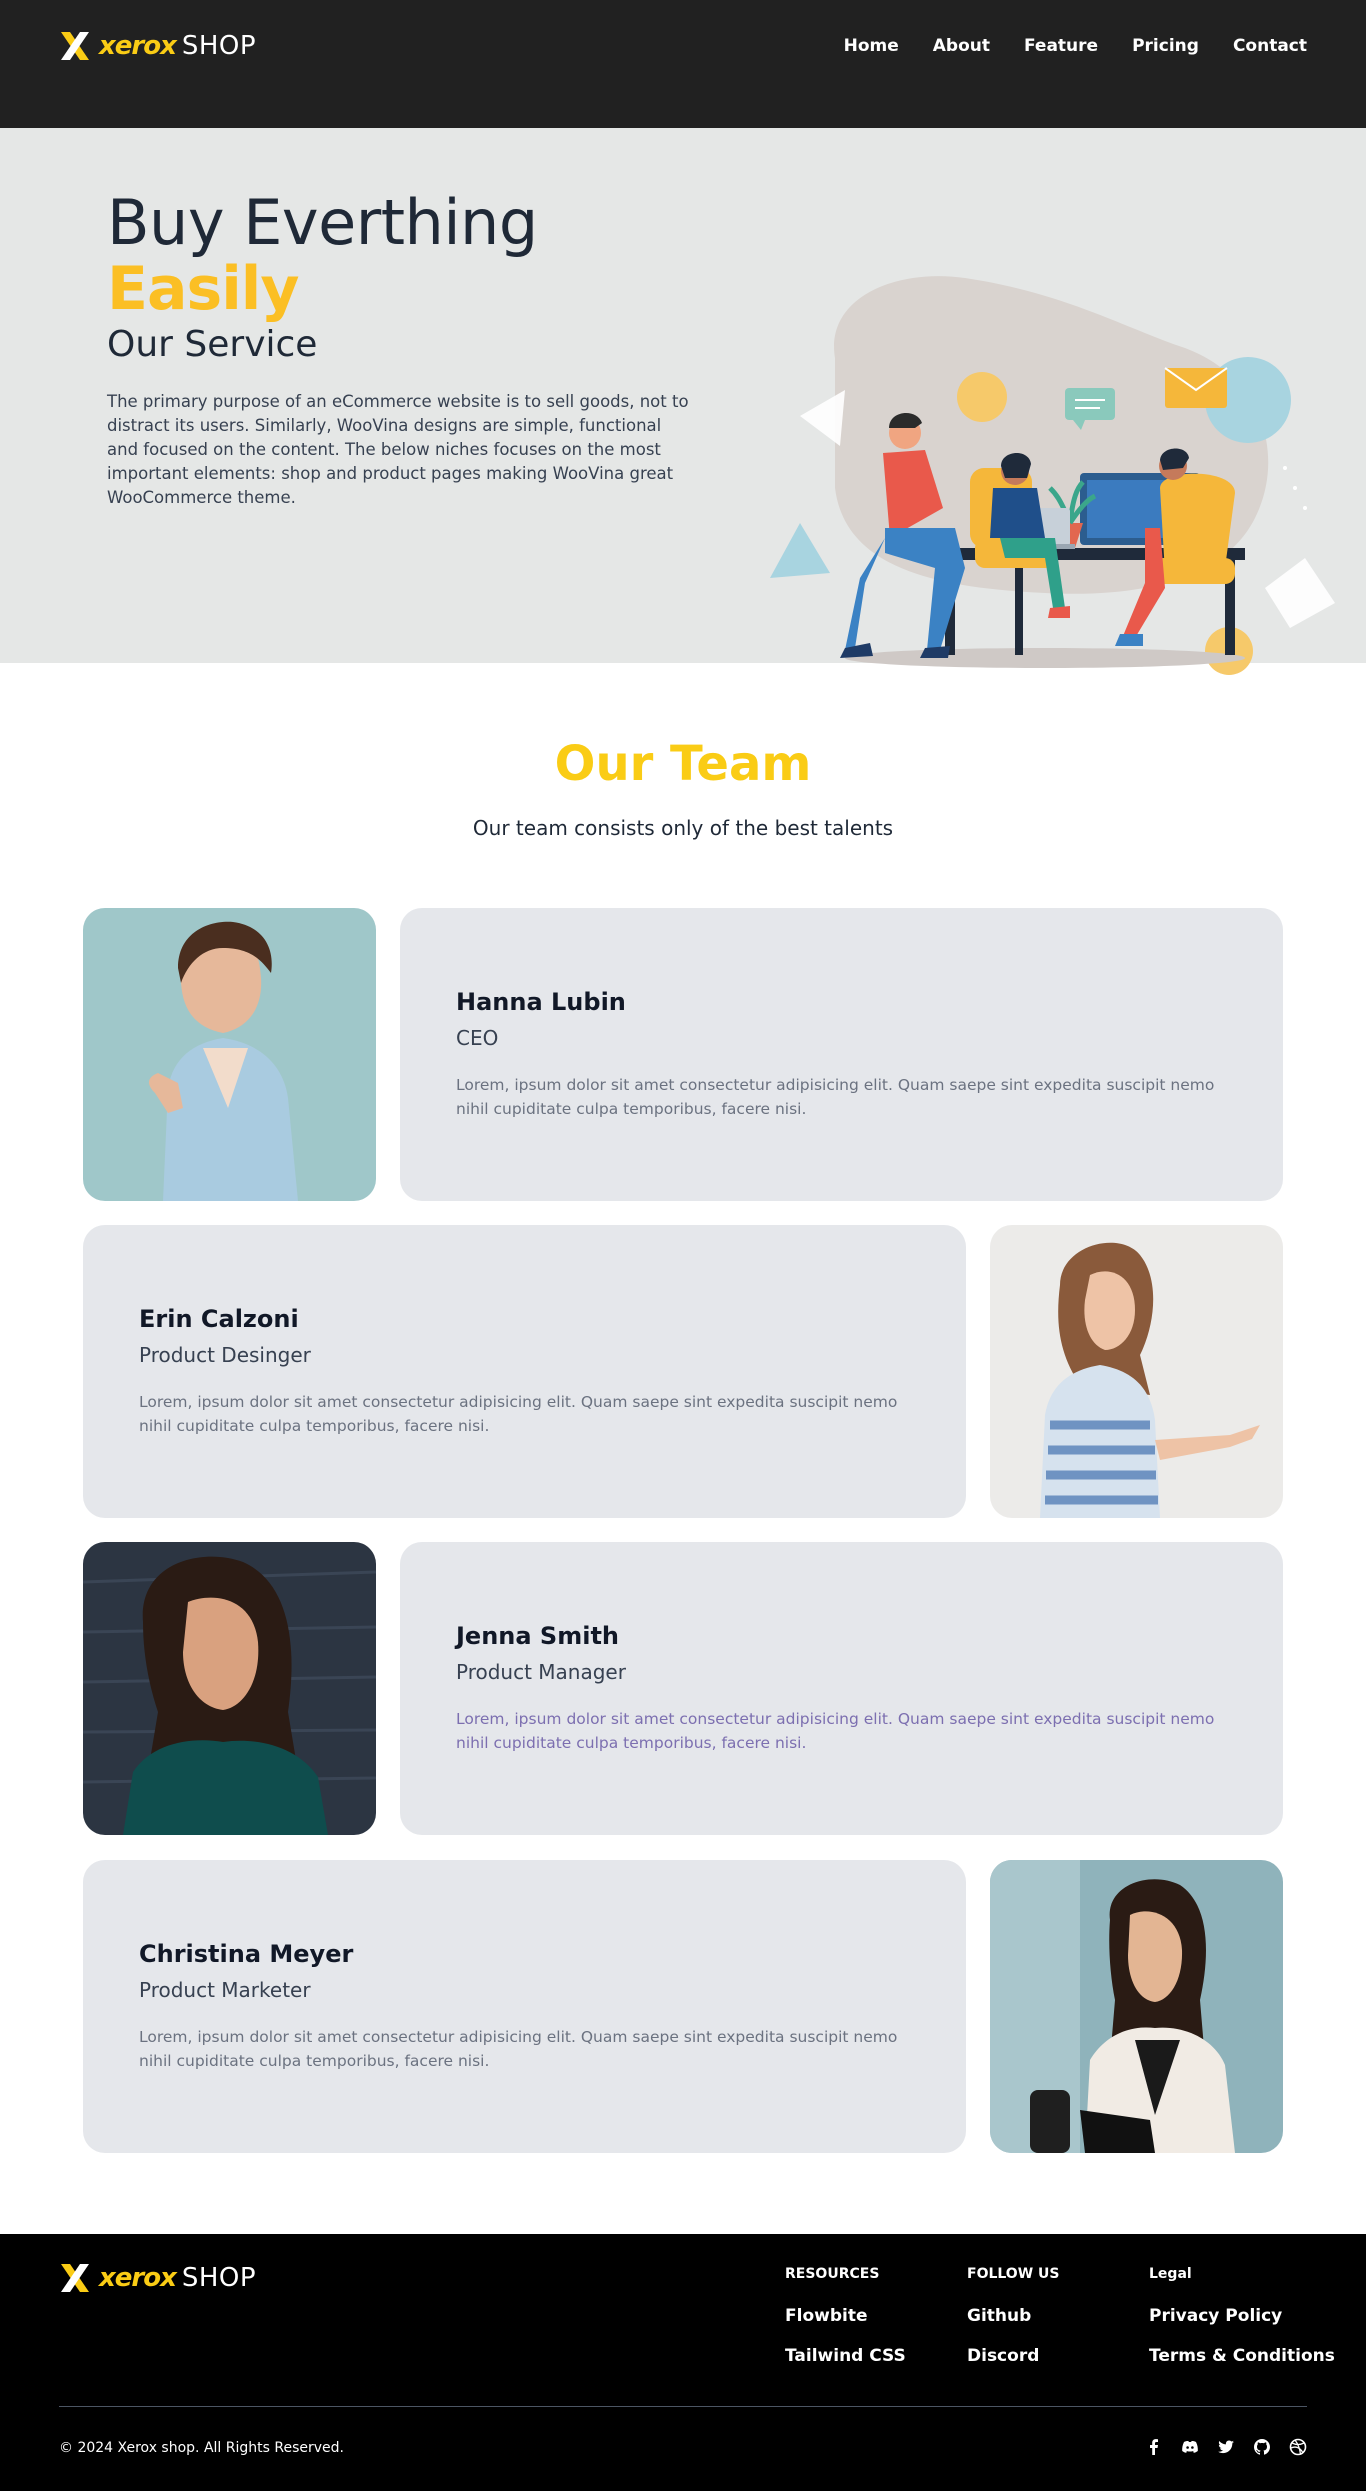 This screenshot has height=2491, width=1366. I want to click on footer-divider, so click(683, 2406).